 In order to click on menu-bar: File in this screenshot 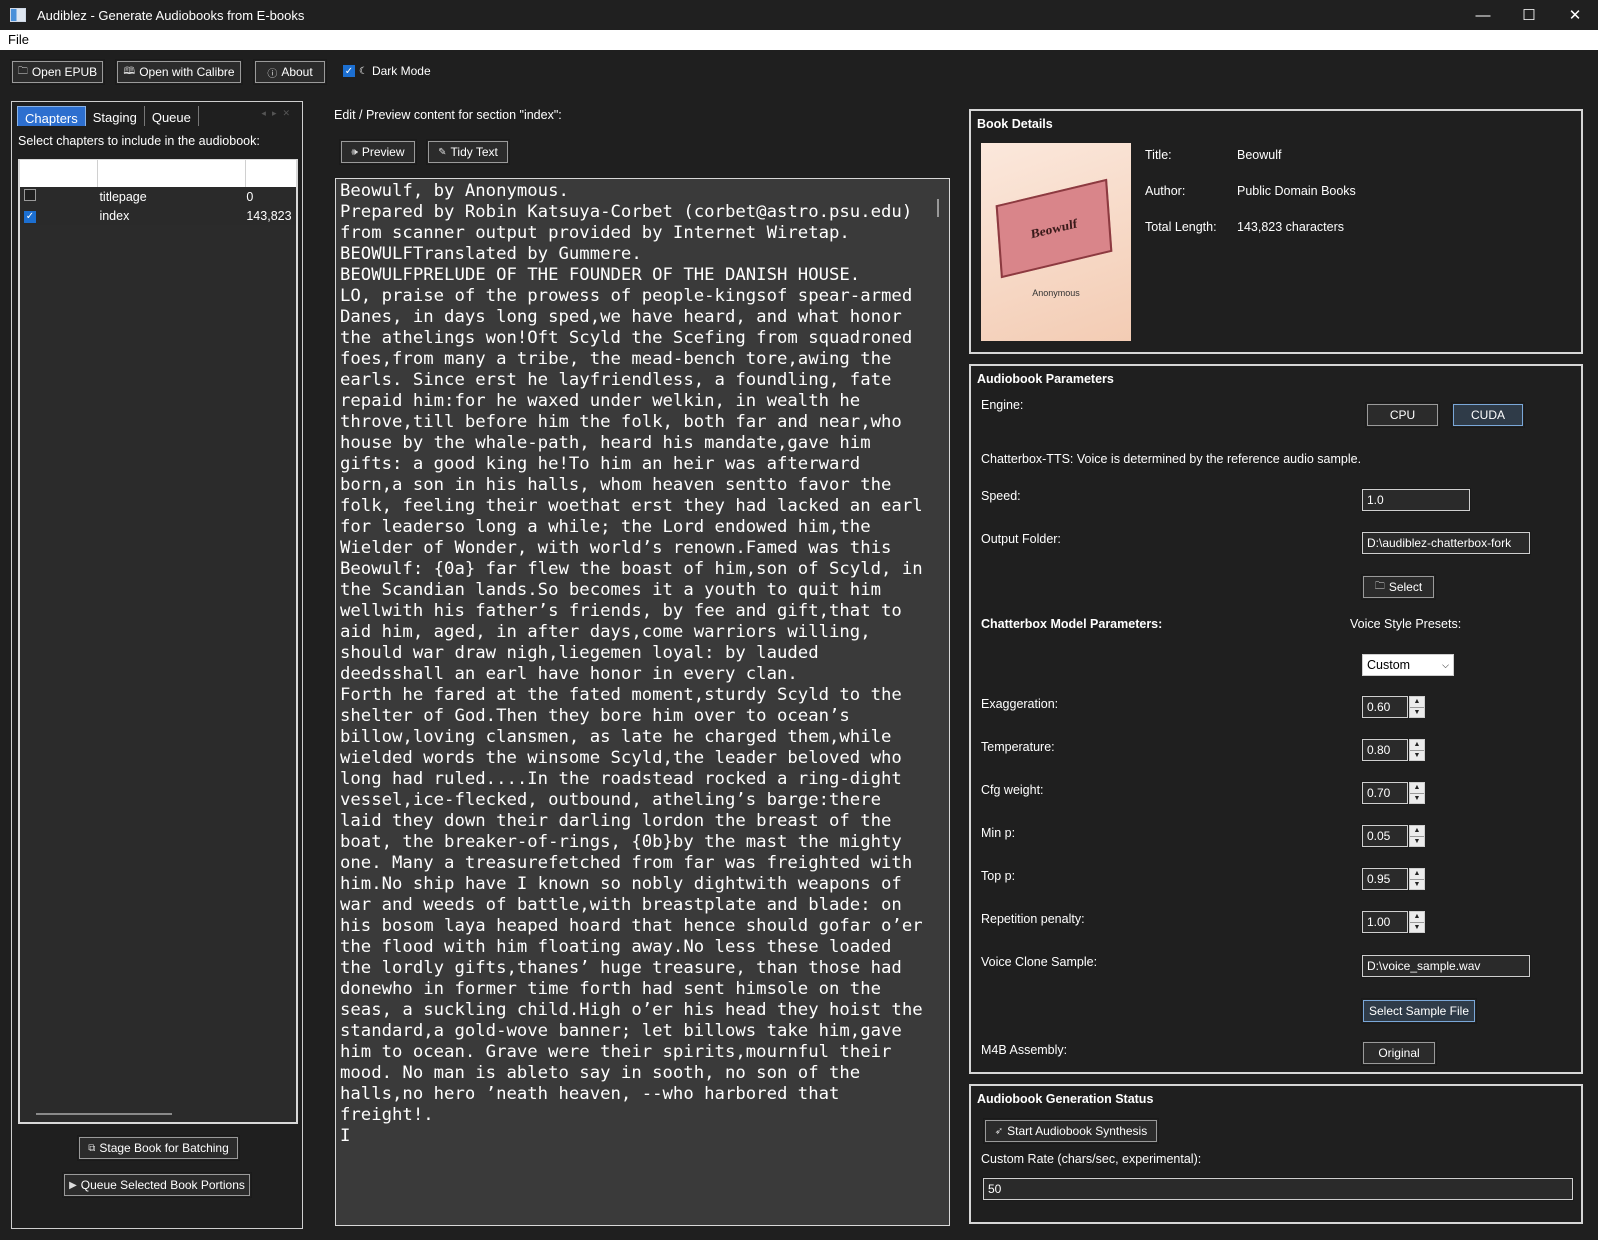, I will do `click(799, 40)`.